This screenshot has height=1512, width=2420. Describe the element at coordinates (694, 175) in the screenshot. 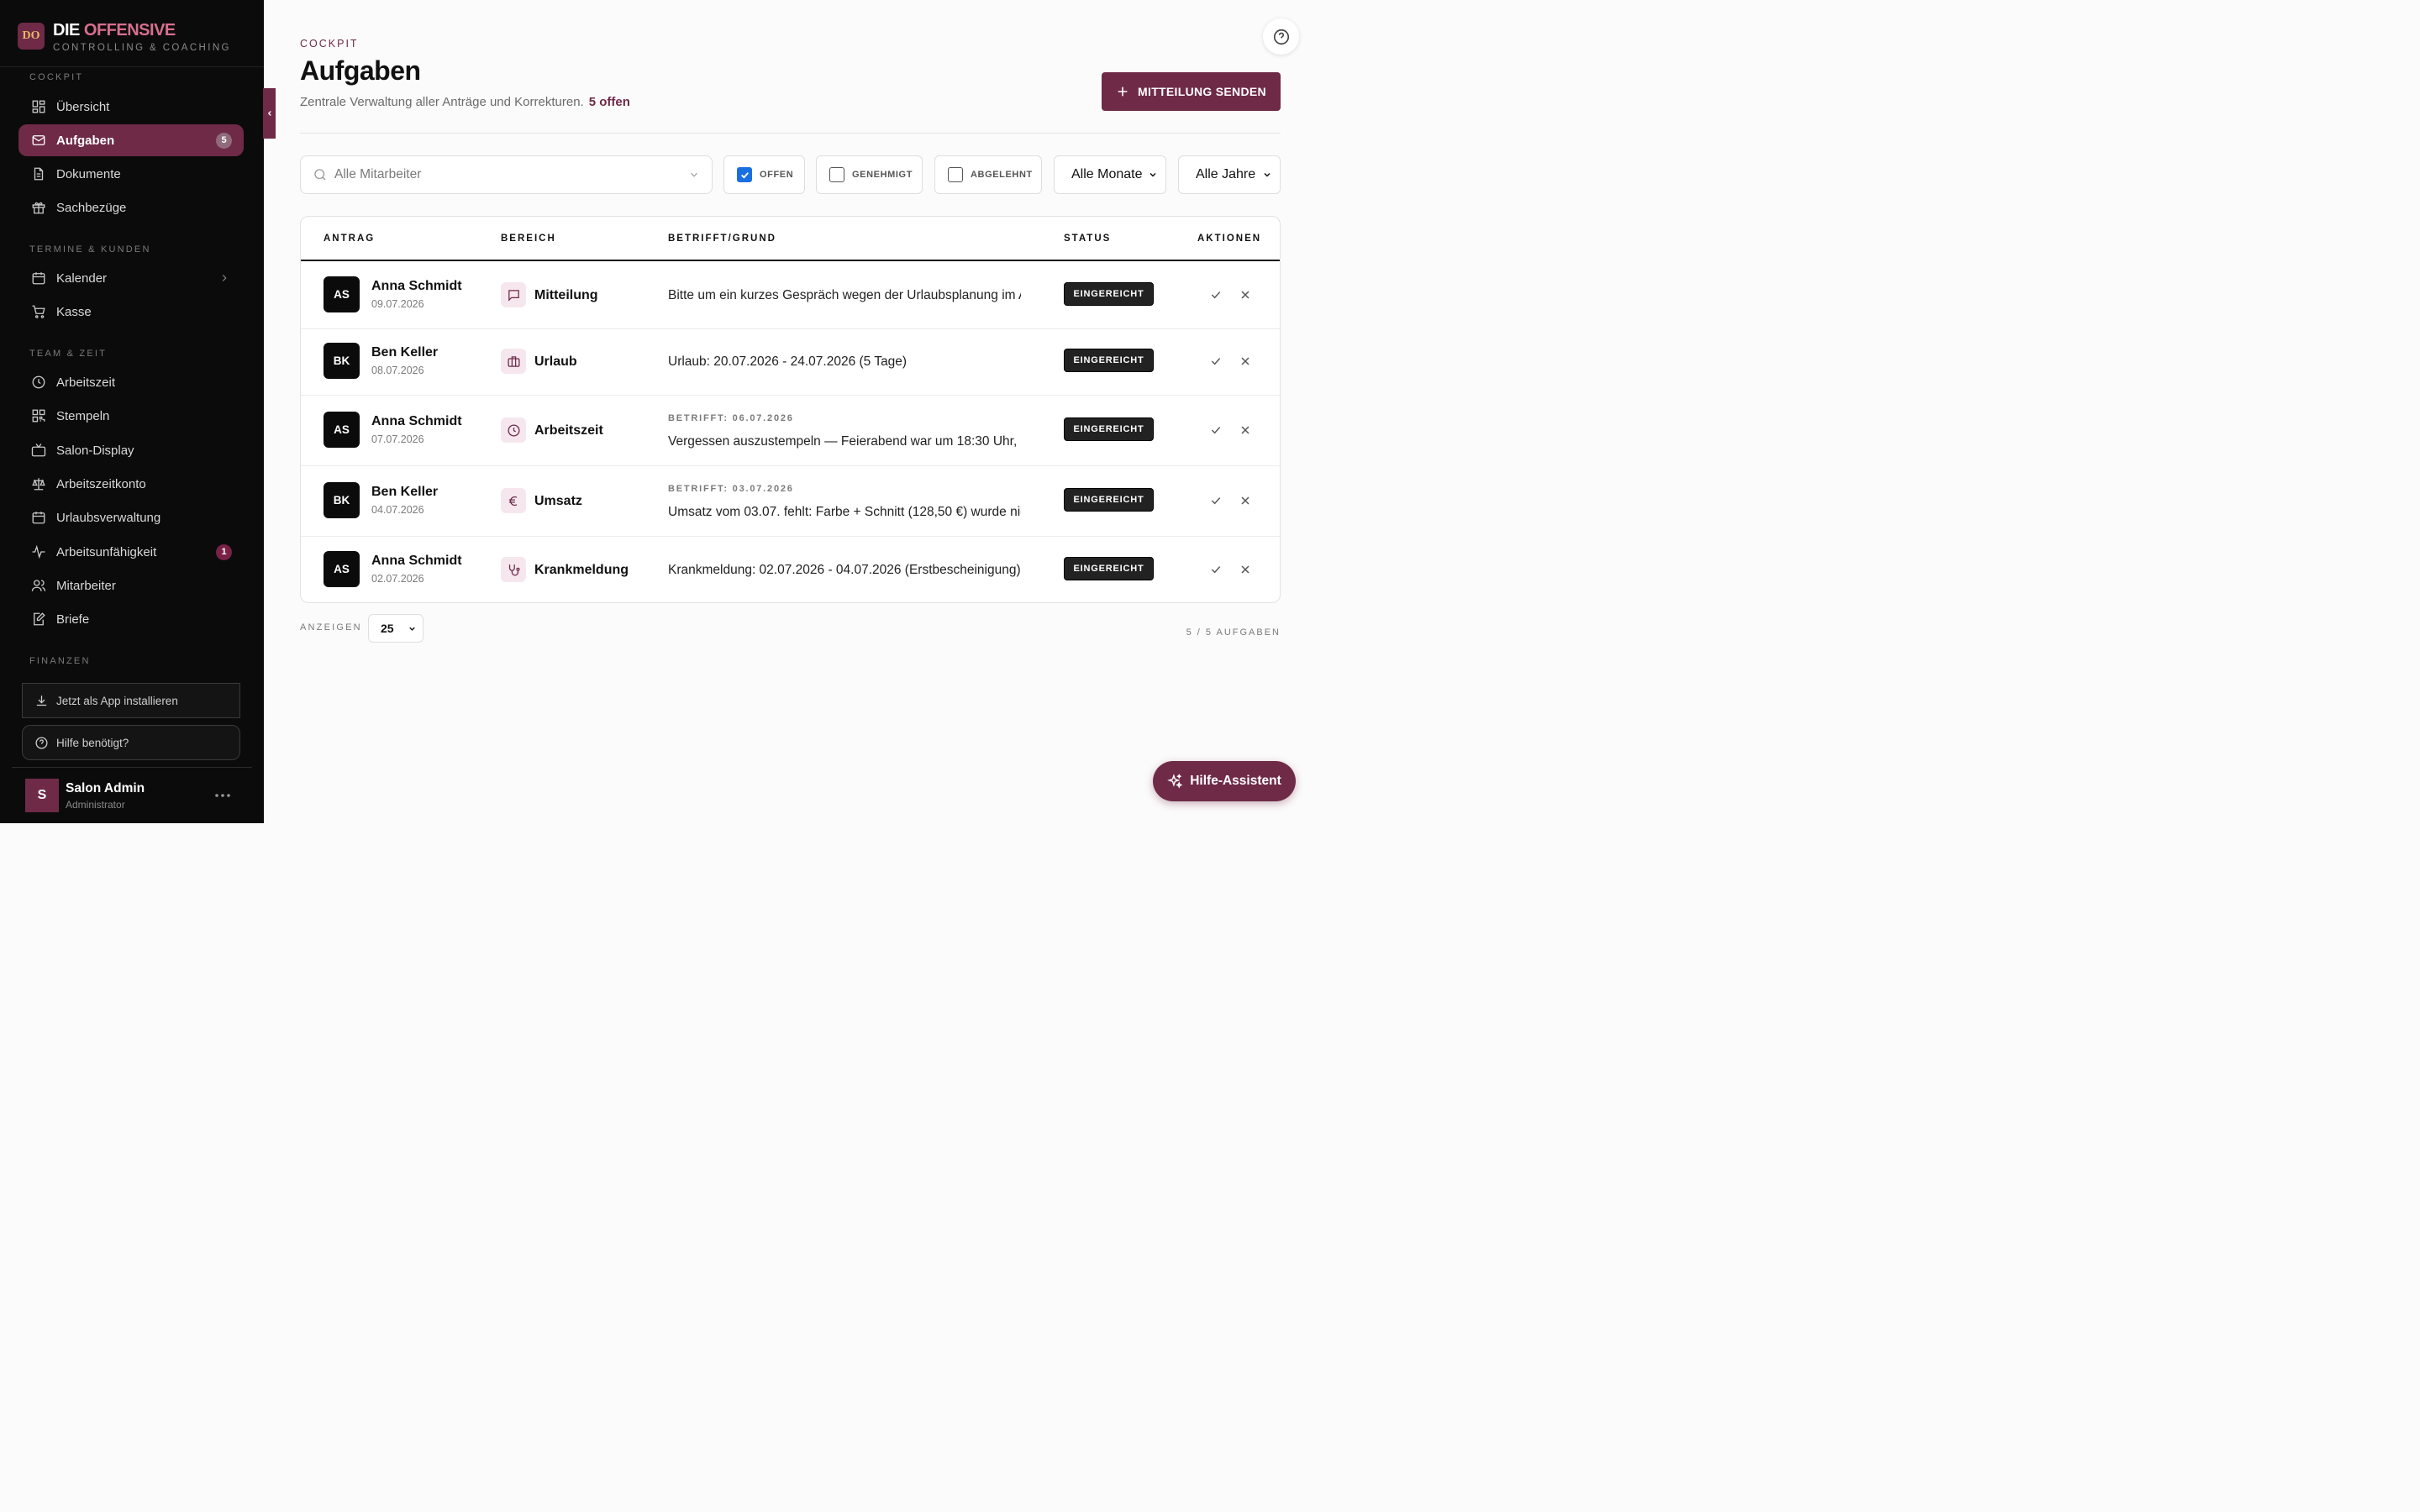

I see `chevron-down-icon` at that location.